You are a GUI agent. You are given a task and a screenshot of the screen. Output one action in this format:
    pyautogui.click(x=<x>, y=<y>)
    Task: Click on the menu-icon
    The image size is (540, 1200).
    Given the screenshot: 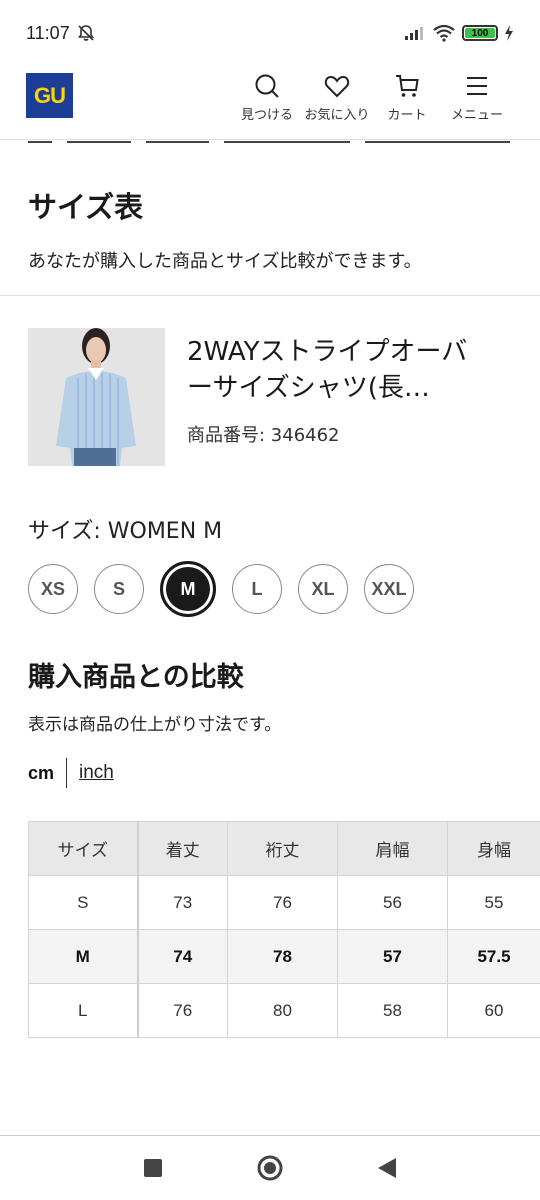 What is the action you would take?
    pyautogui.click(x=477, y=86)
    